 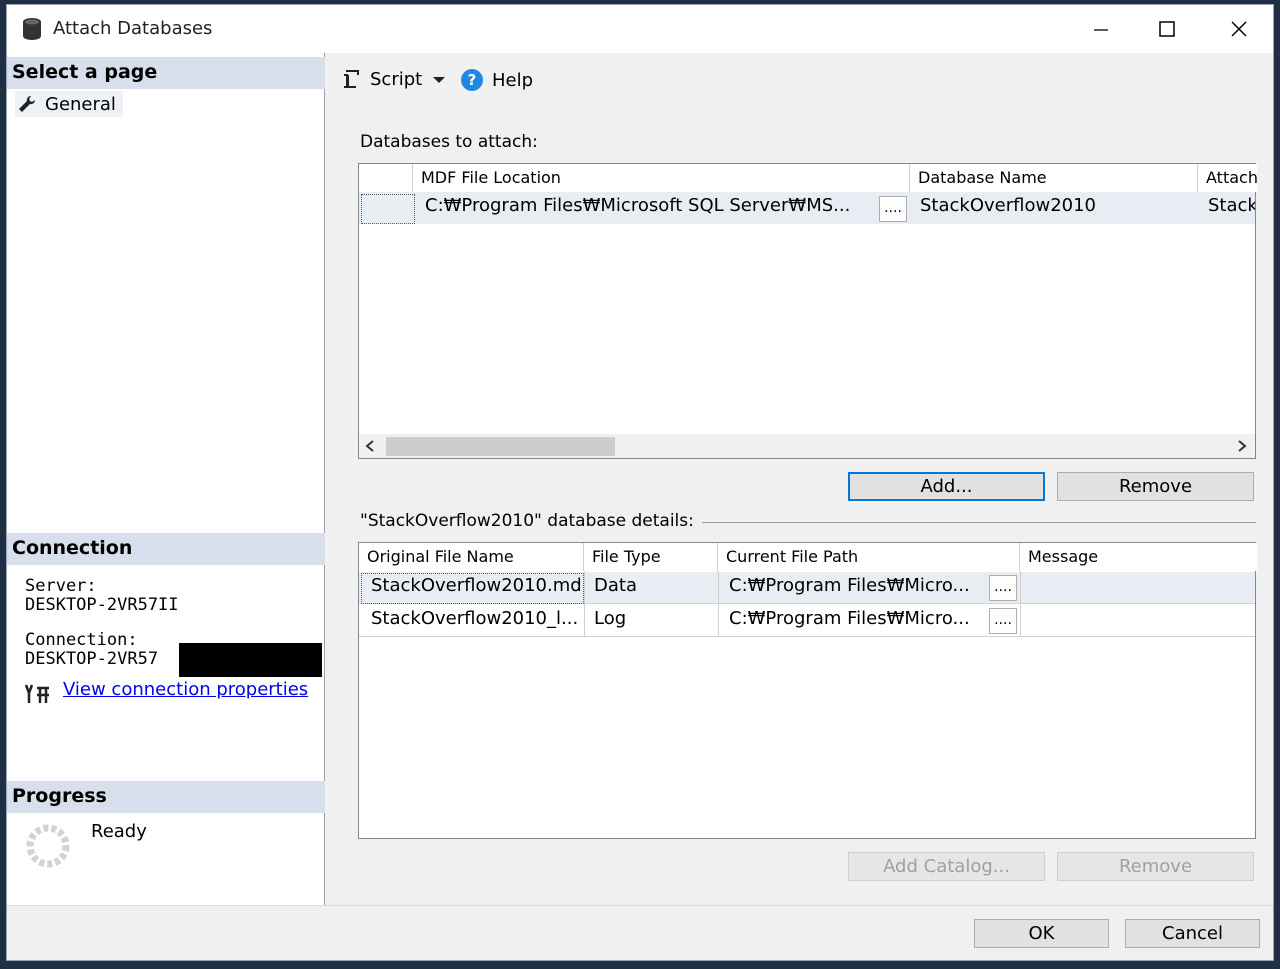 What do you see at coordinates (250, 660) in the screenshot?
I see `redaction-box` at bounding box center [250, 660].